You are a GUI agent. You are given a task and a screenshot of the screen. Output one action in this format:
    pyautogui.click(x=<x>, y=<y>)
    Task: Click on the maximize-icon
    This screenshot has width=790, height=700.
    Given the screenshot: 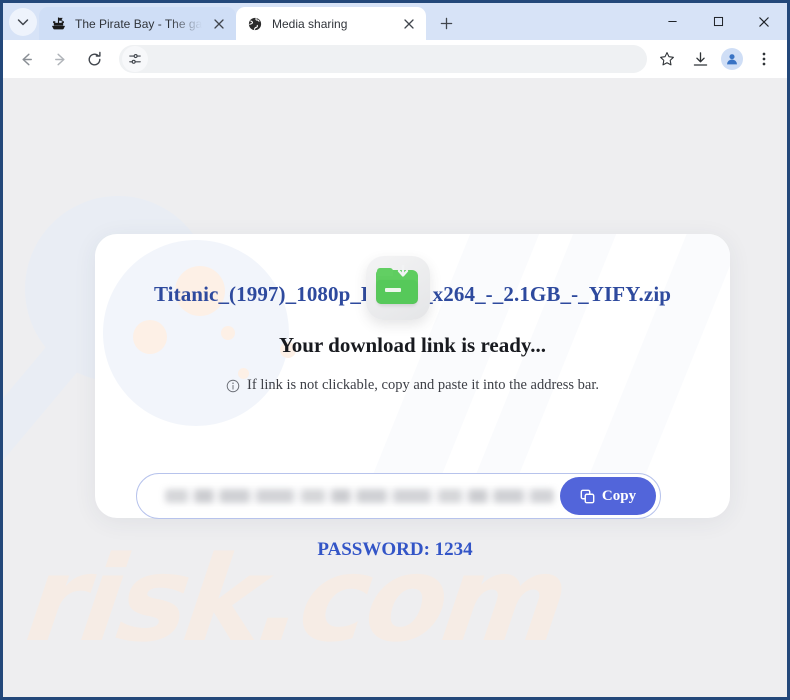 What is the action you would take?
    pyautogui.click(x=718, y=21)
    